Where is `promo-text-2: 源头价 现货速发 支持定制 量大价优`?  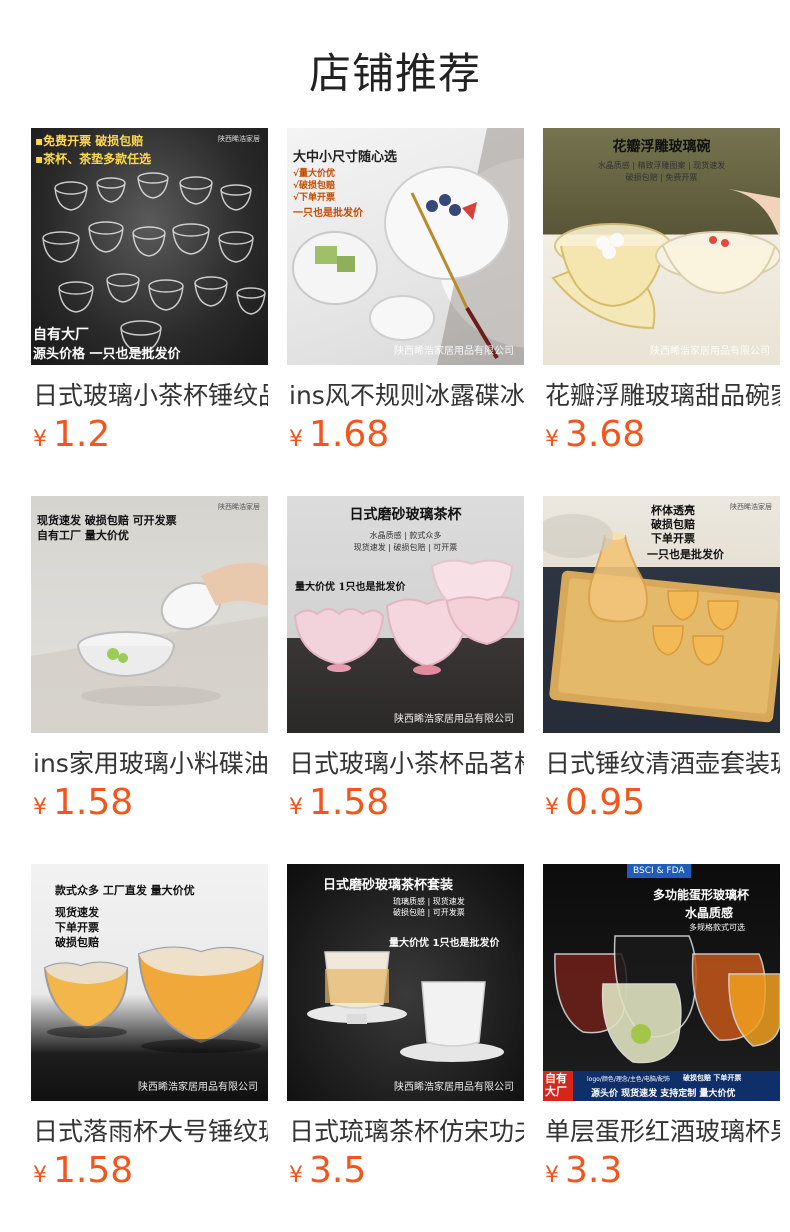
promo-text-2: 源头价 现货速发 支持定制 量大价优 is located at coordinates (663, 1094).